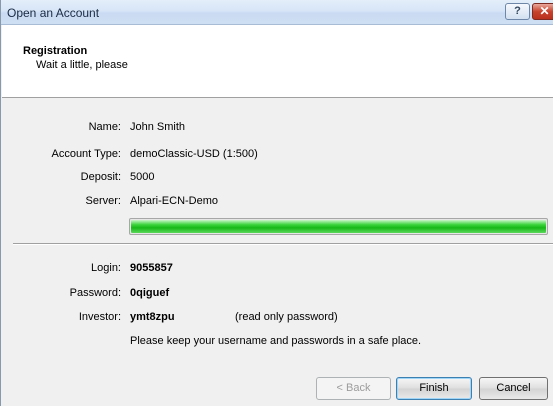 The width and height of the screenshot is (553, 406). I want to click on window-title: Open an Account, so click(53, 13).